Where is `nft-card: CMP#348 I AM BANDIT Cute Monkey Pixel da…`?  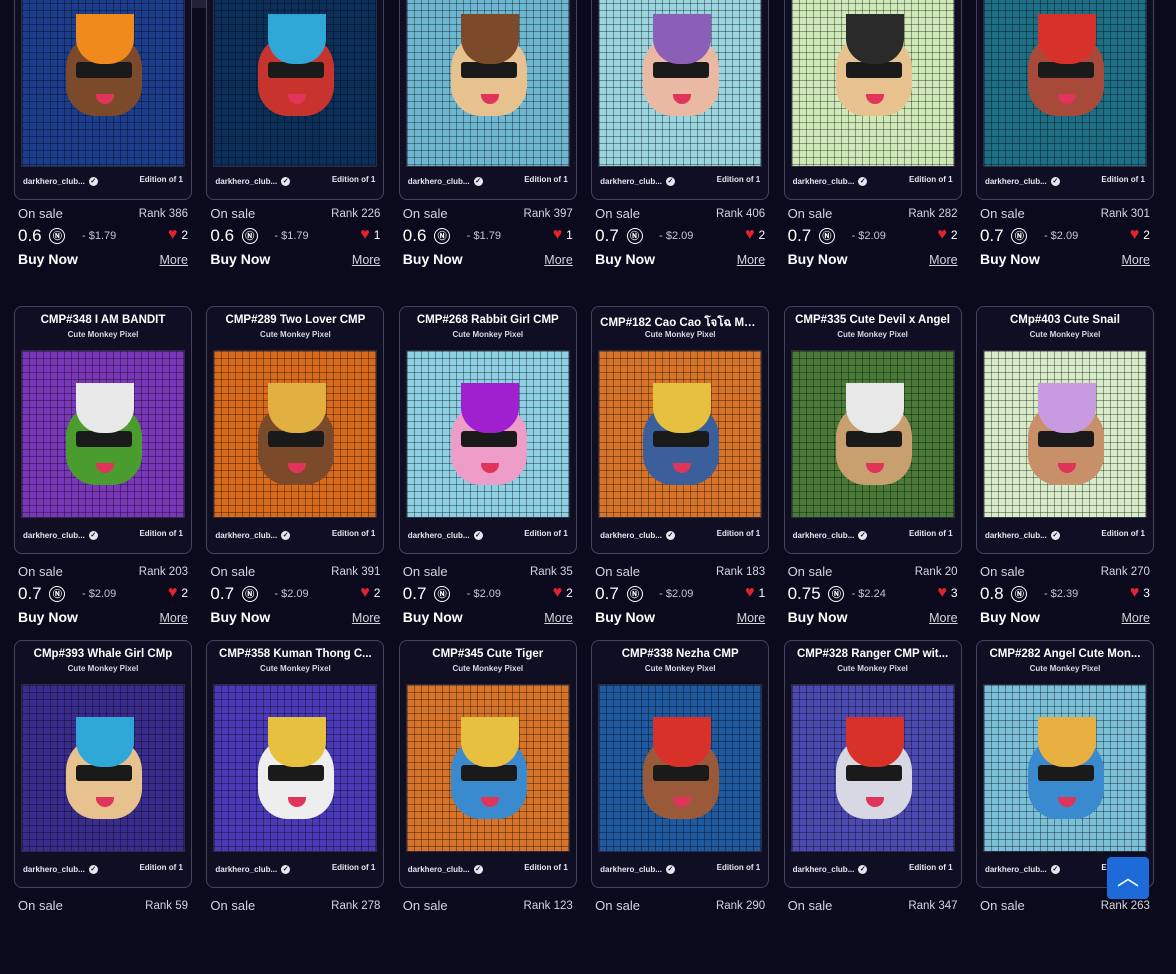
nft-card: CMP#348 I AM BANDIT Cute Monkey Pixel da… is located at coordinates (103, 473).